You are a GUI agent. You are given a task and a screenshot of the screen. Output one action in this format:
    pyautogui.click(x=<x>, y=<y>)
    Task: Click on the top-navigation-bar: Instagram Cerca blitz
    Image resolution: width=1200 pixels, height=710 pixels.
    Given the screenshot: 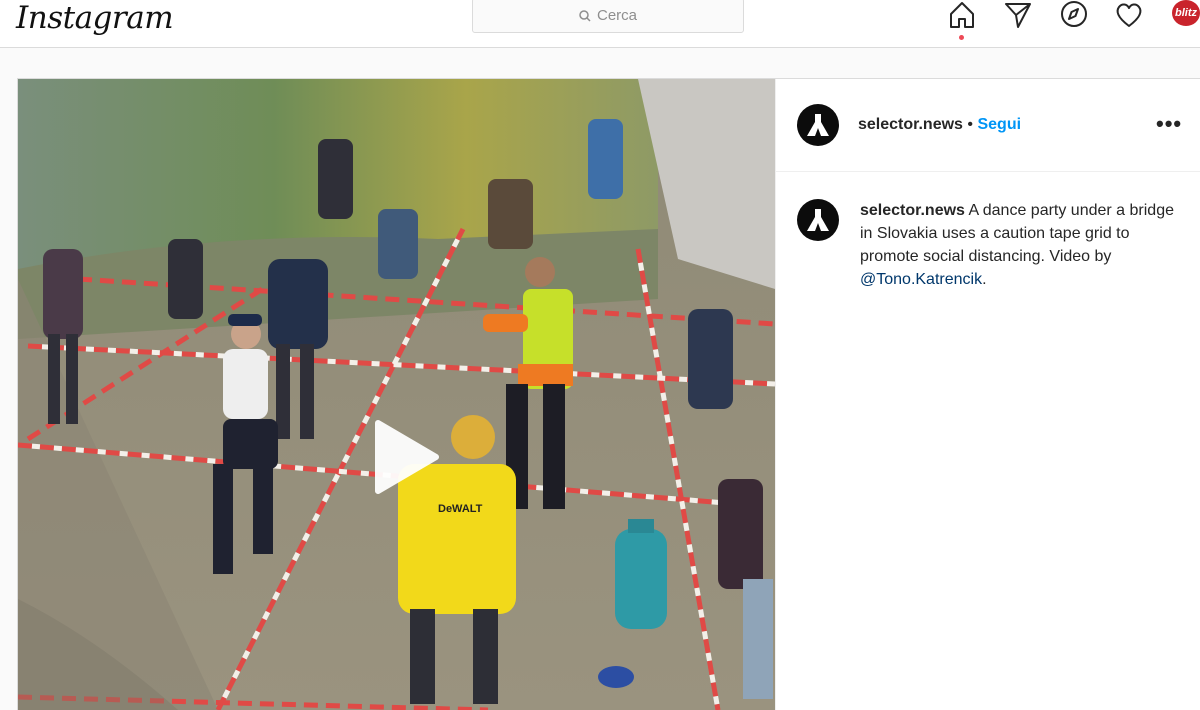 What is the action you would take?
    pyautogui.click(x=600, y=24)
    